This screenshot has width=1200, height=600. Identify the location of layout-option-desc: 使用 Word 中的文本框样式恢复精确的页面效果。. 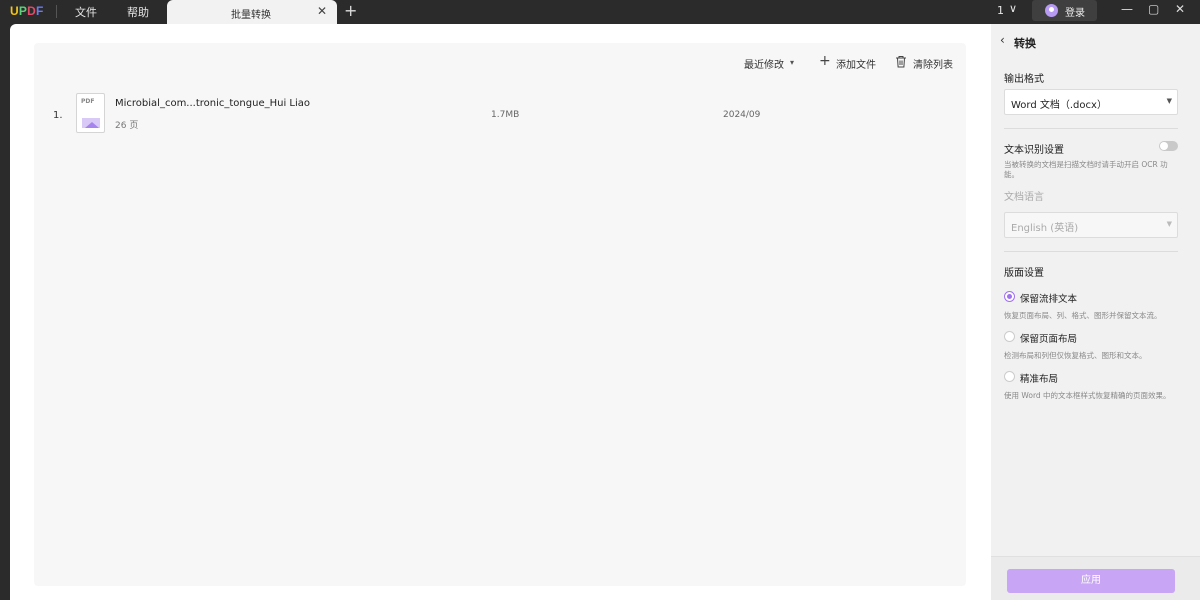
(1087, 395).